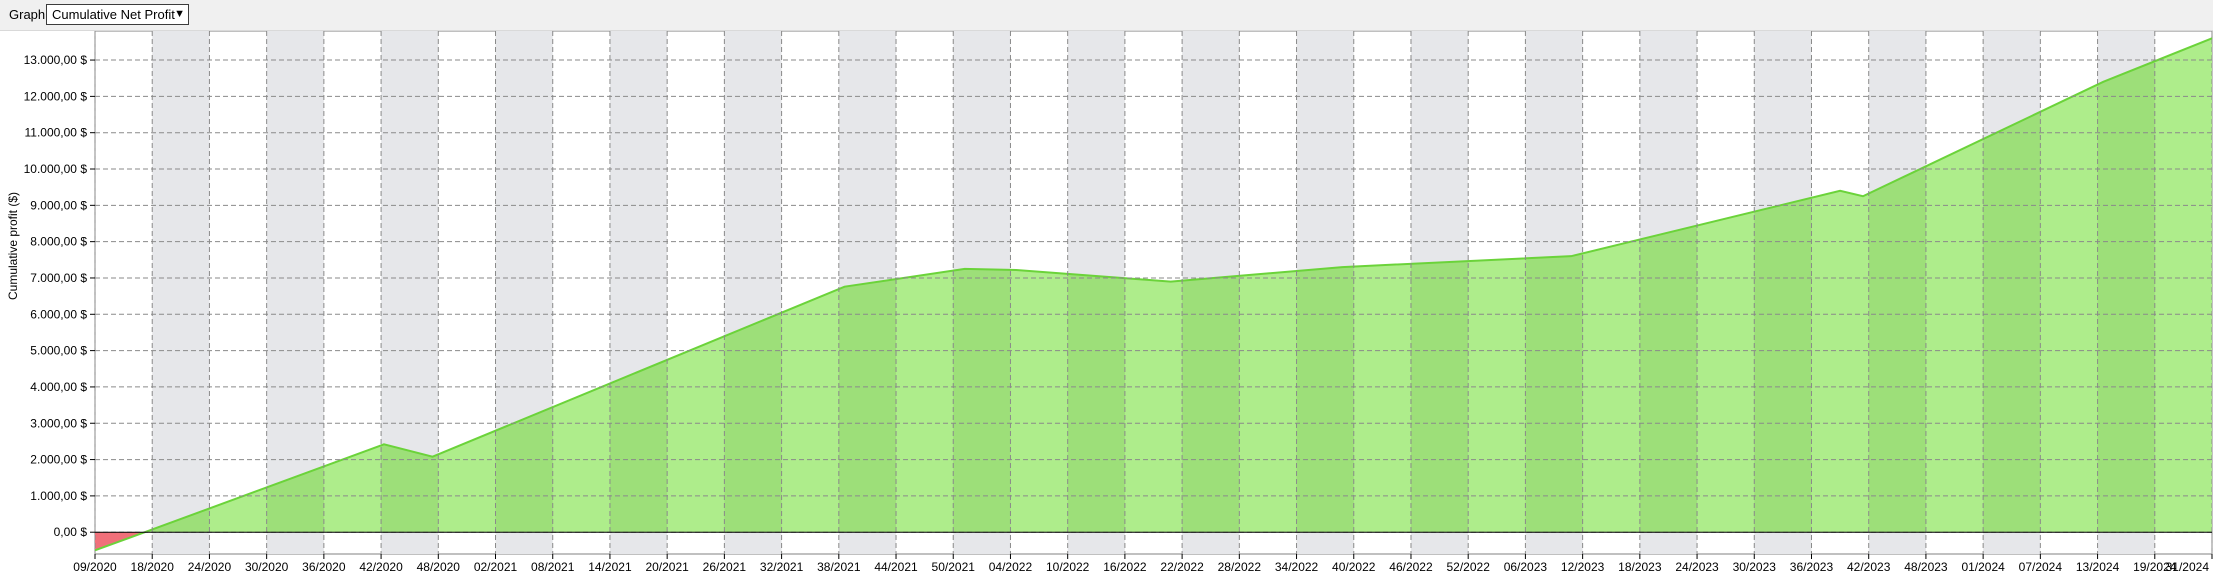  What do you see at coordinates (1869, 567) in the screenshot?
I see `x-tick-label: 42/2023` at bounding box center [1869, 567].